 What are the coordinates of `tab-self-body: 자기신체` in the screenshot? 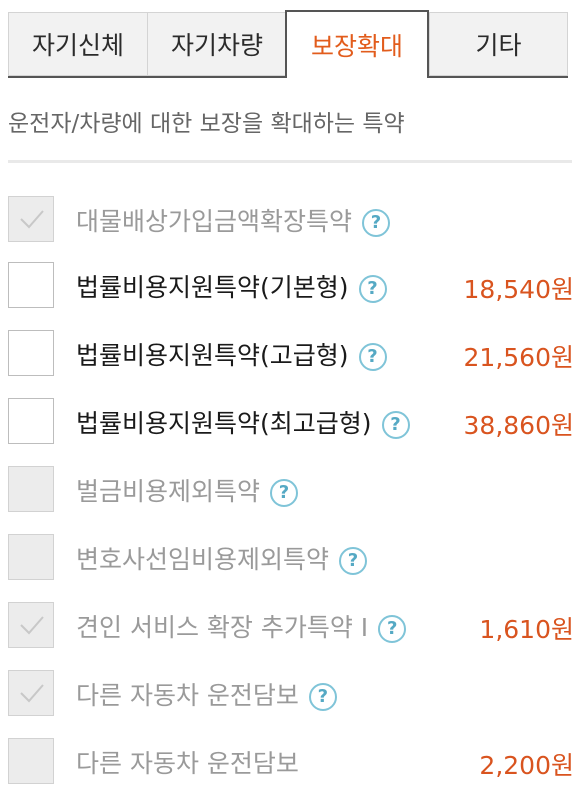 It's located at (78, 44).